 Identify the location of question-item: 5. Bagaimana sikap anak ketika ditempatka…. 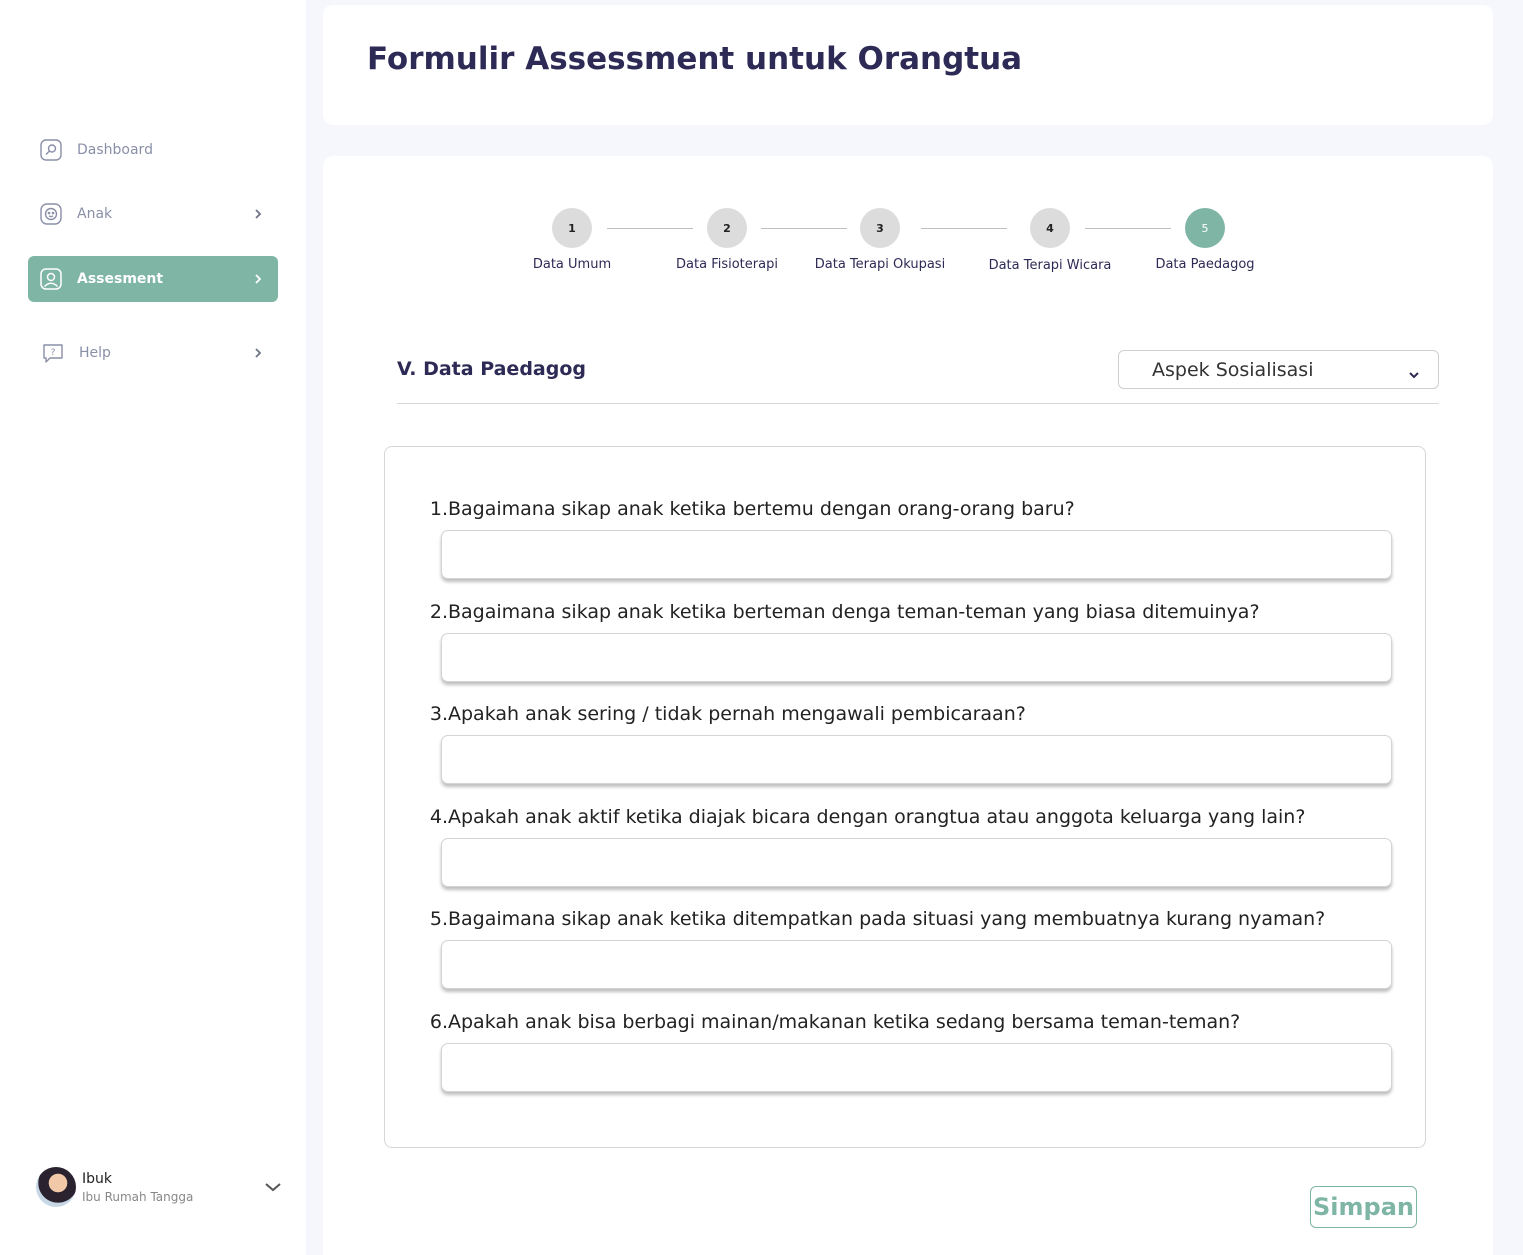
(910, 948).